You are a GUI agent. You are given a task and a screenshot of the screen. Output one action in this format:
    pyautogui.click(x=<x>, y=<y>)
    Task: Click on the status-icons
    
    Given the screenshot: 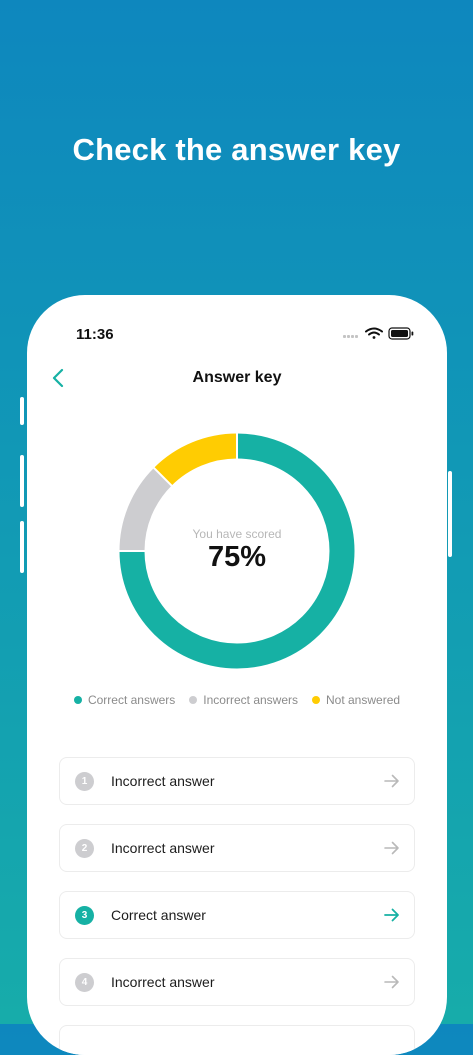 What is the action you would take?
    pyautogui.click(x=383, y=334)
    